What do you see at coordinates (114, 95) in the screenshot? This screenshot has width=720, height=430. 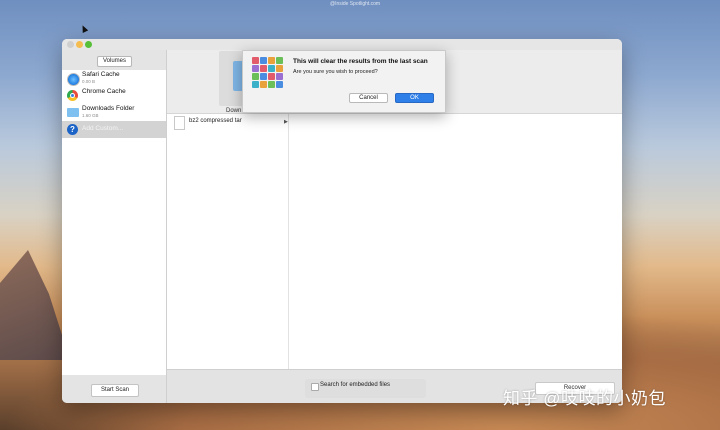 I see `sidebar-item-chrome-cache: Chrome Cache` at bounding box center [114, 95].